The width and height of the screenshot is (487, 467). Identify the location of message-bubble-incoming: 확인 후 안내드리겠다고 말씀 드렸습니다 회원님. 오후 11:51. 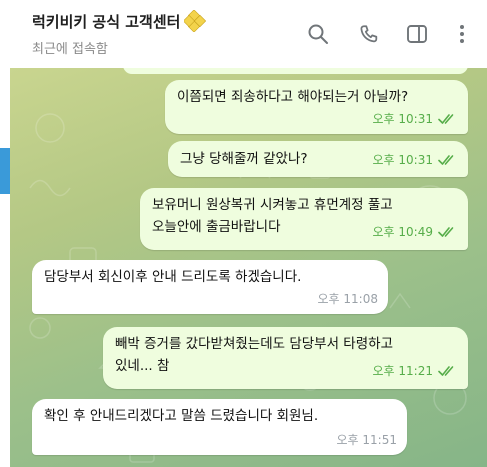
(219, 427).